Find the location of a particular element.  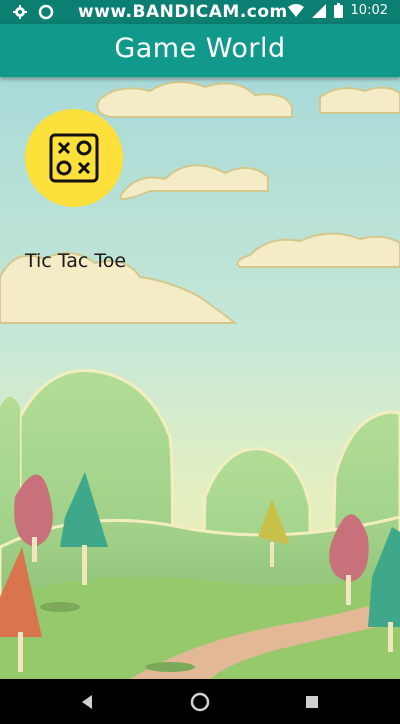

wifi-icon is located at coordinates (295, 10).